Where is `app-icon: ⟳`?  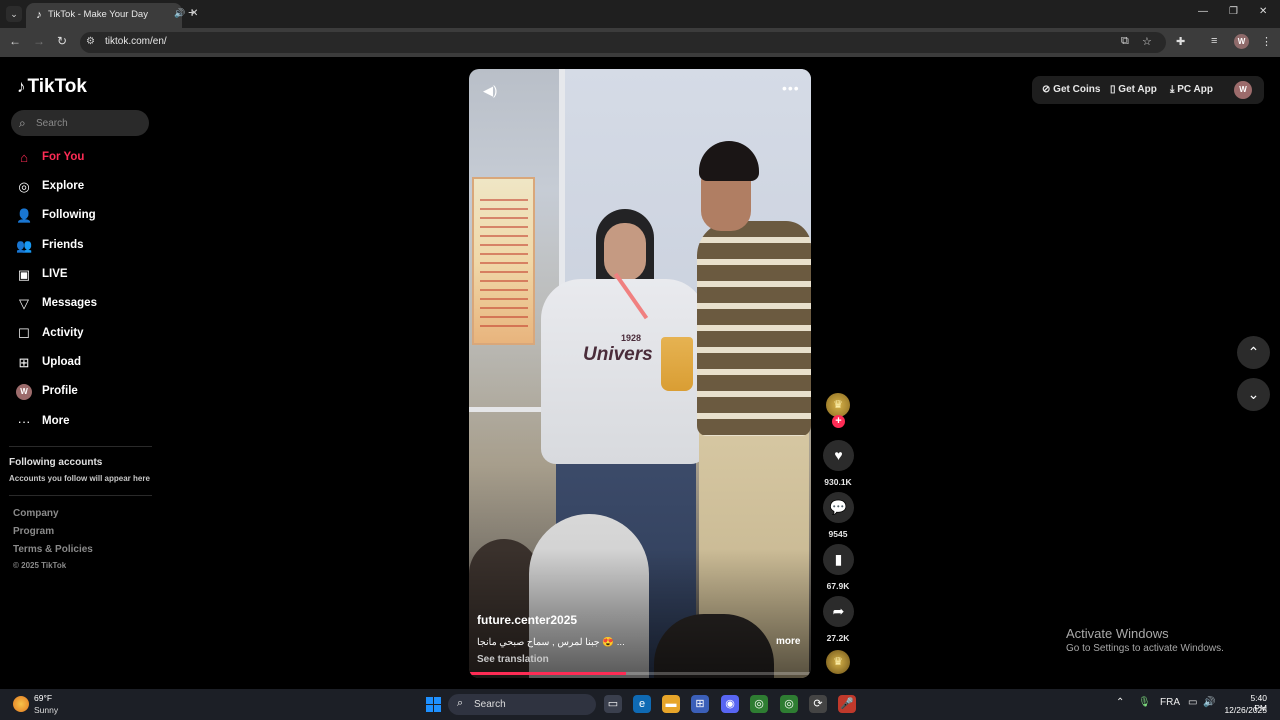
app-icon: ⟳ is located at coordinates (818, 704).